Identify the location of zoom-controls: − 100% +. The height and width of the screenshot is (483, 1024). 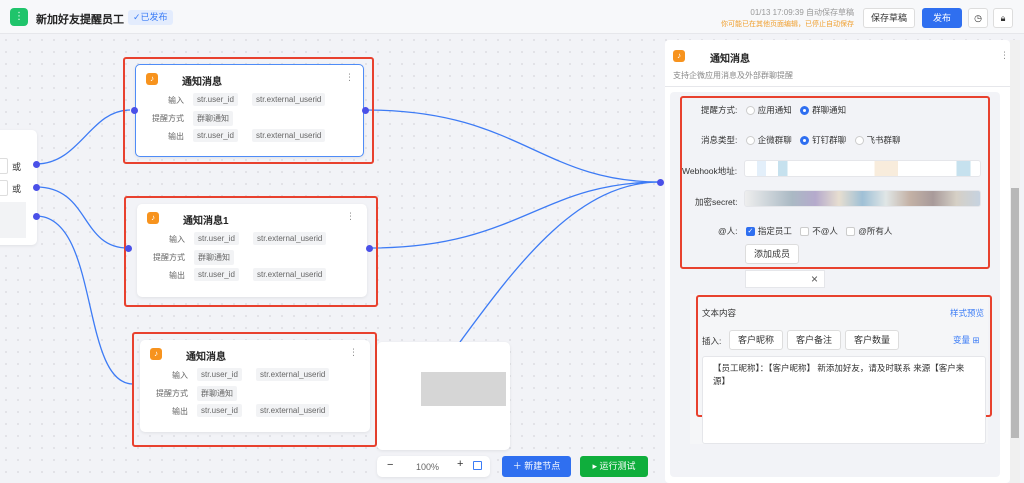
(433, 466).